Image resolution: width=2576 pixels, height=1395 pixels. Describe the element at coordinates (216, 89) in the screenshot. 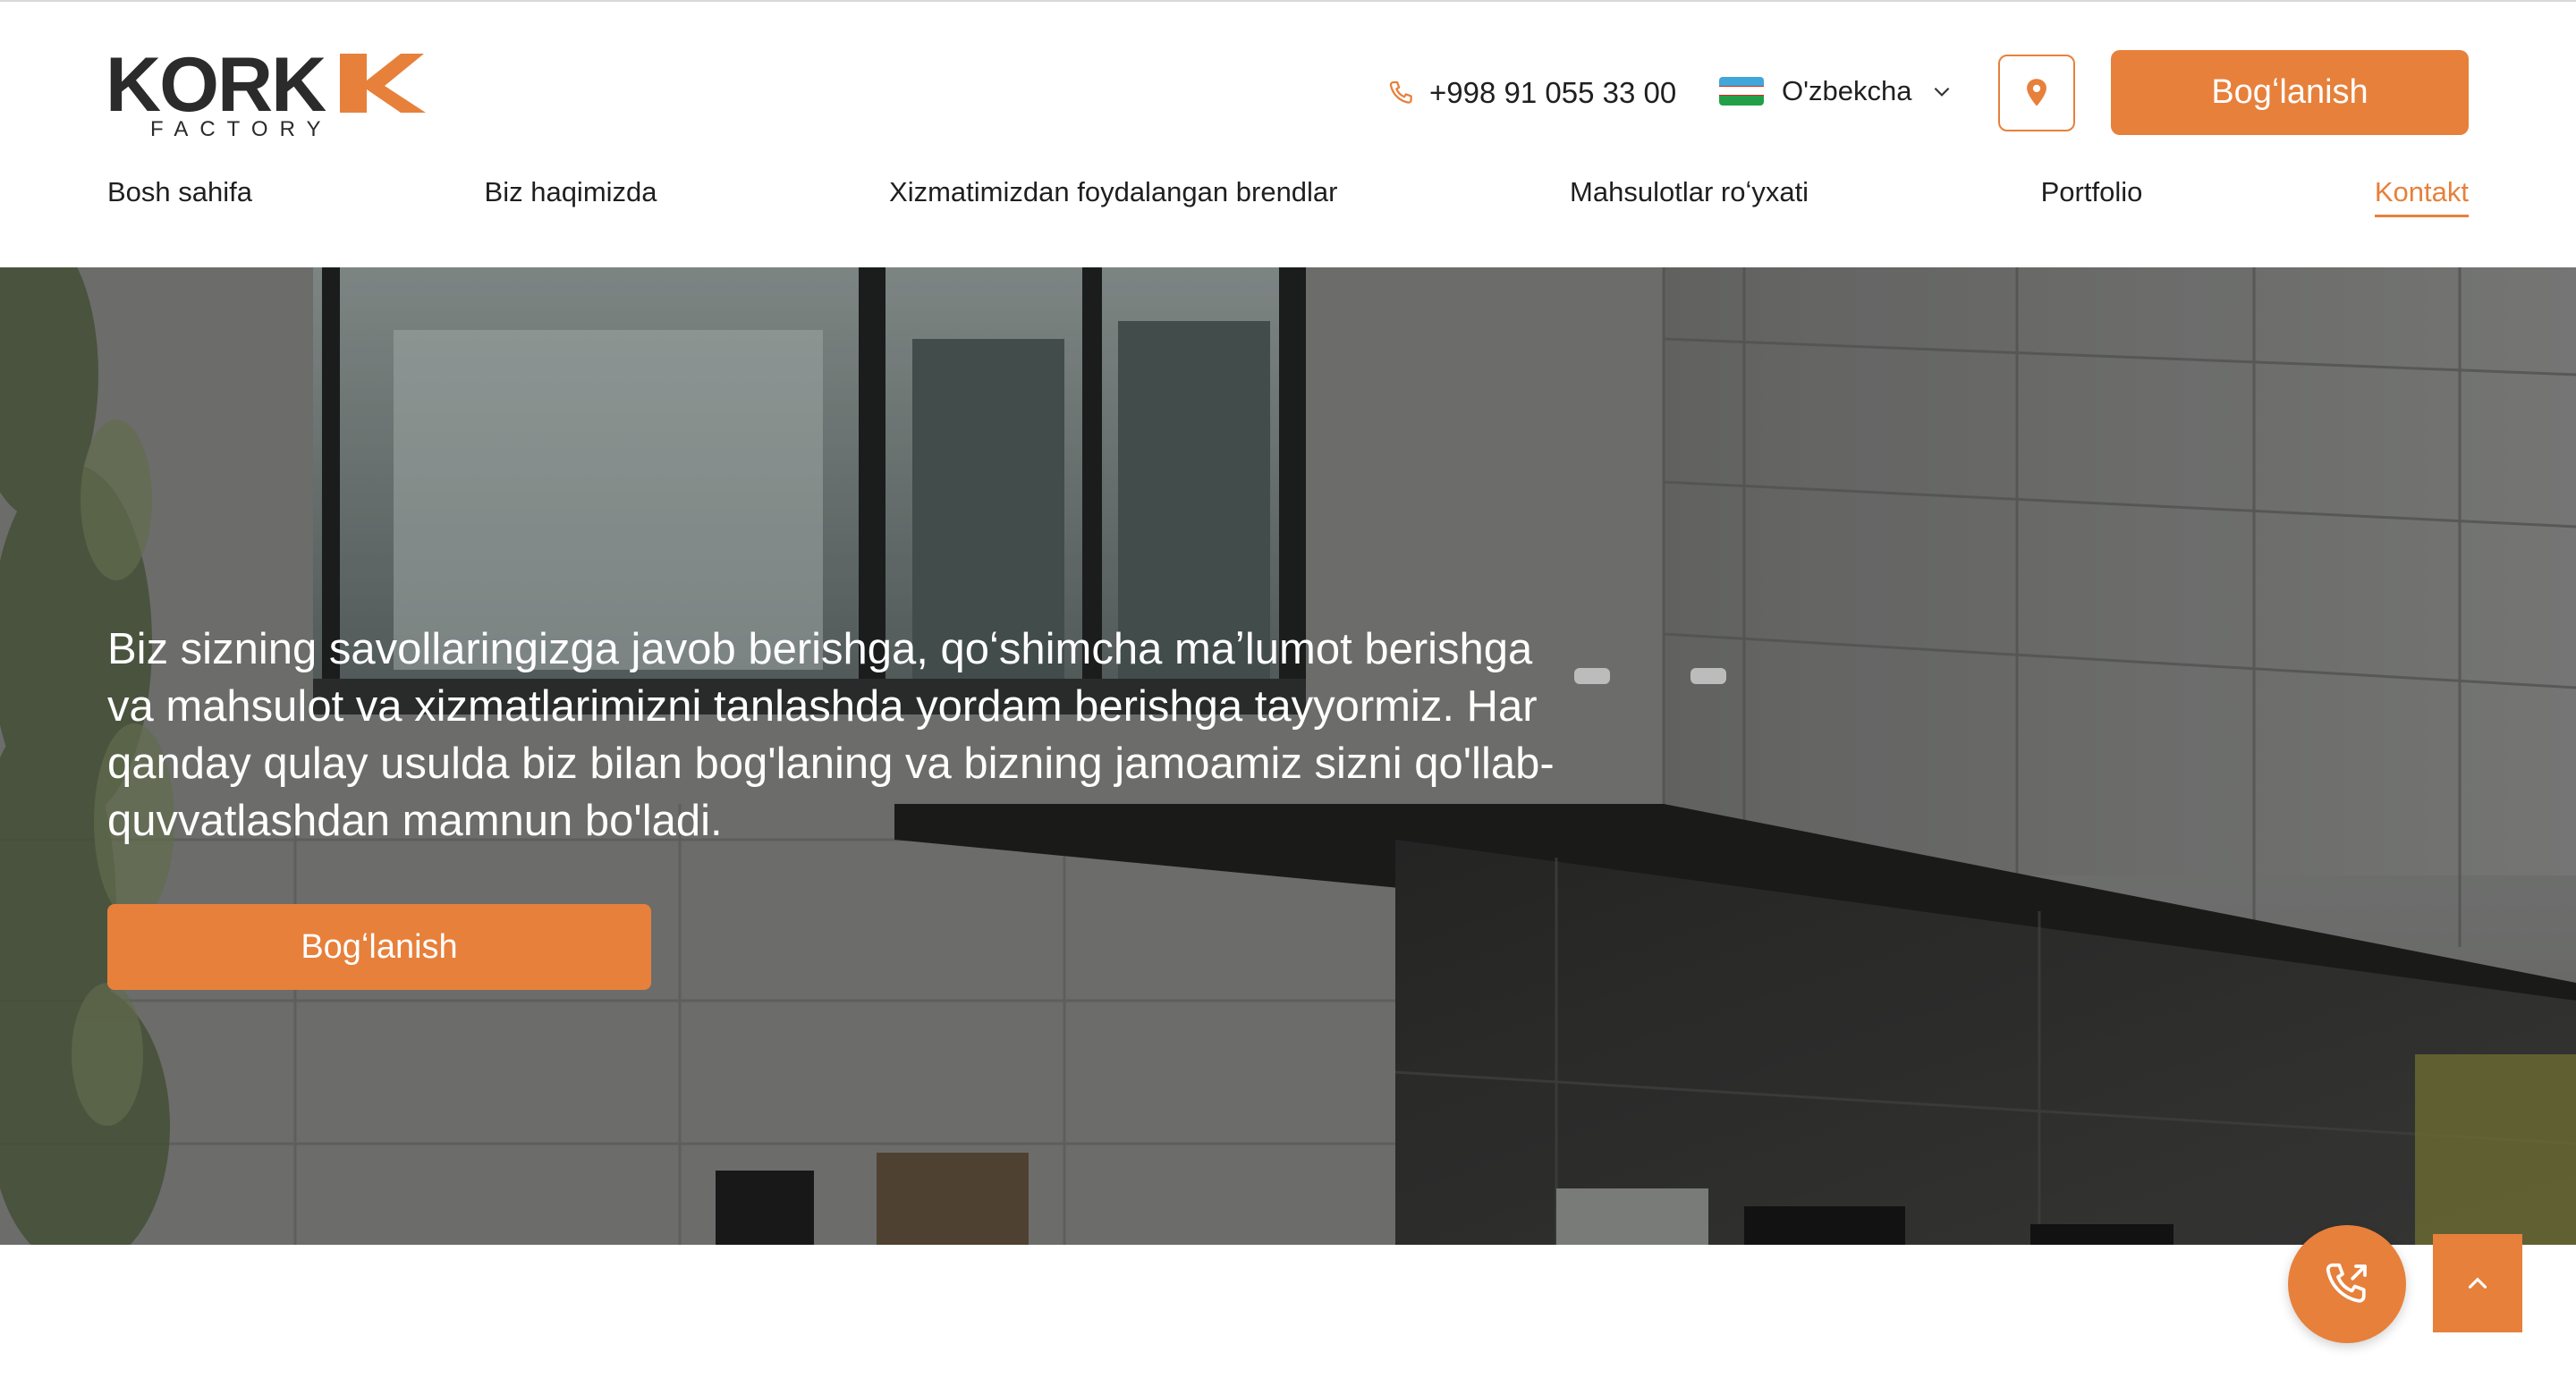

I see `logo-wordmark: KORK` at that location.